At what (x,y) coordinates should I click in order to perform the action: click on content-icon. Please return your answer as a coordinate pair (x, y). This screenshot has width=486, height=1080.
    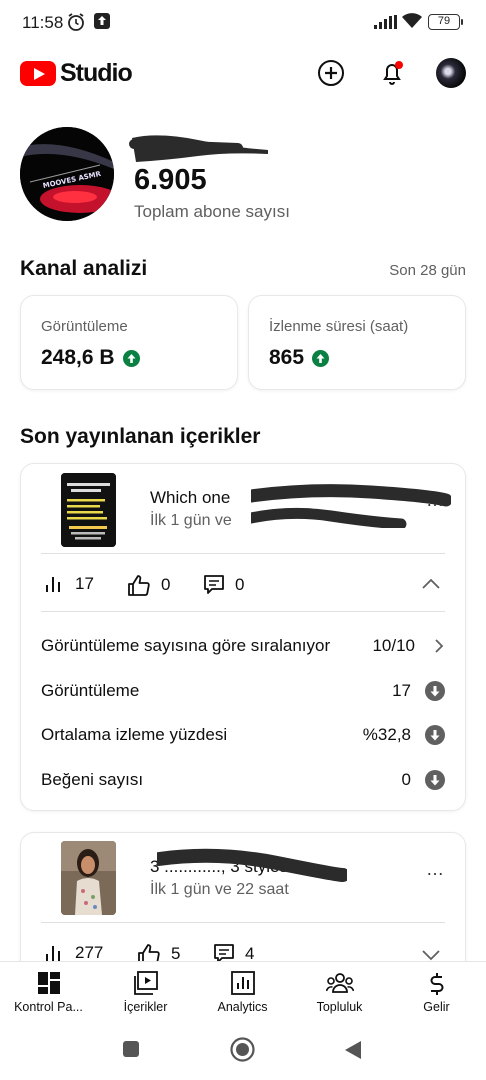
    Looking at the image, I should click on (145, 983).